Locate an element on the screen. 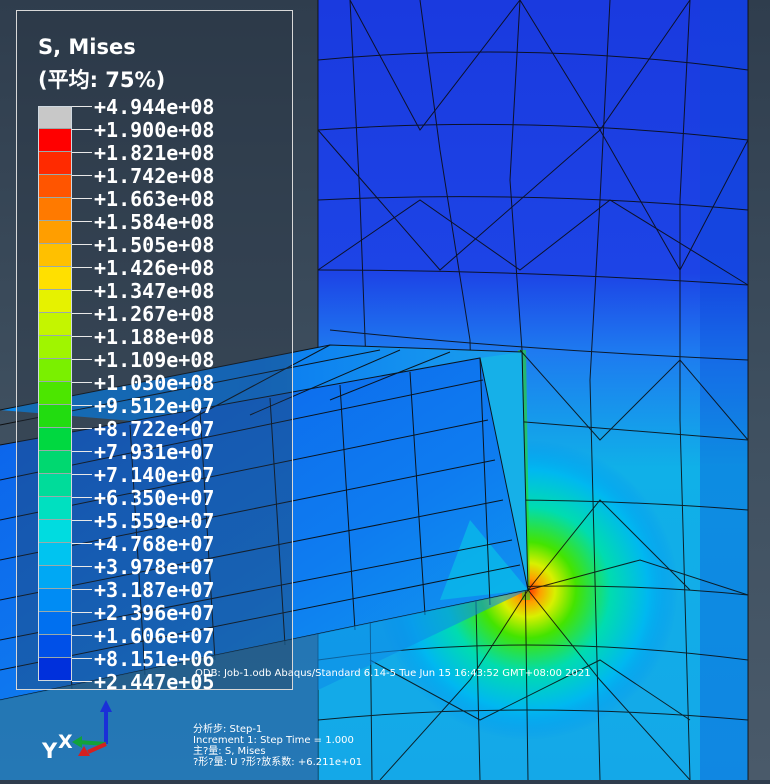 This screenshot has height=784, width=770. legend-label: +1.267e+08 is located at coordinates (154, 314).